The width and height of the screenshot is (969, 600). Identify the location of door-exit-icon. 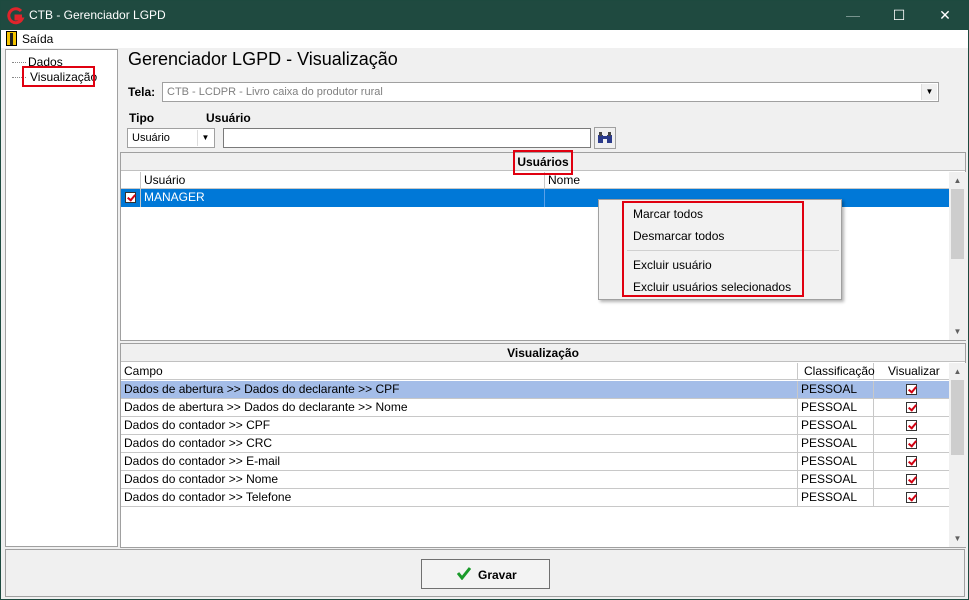
(11, 38).